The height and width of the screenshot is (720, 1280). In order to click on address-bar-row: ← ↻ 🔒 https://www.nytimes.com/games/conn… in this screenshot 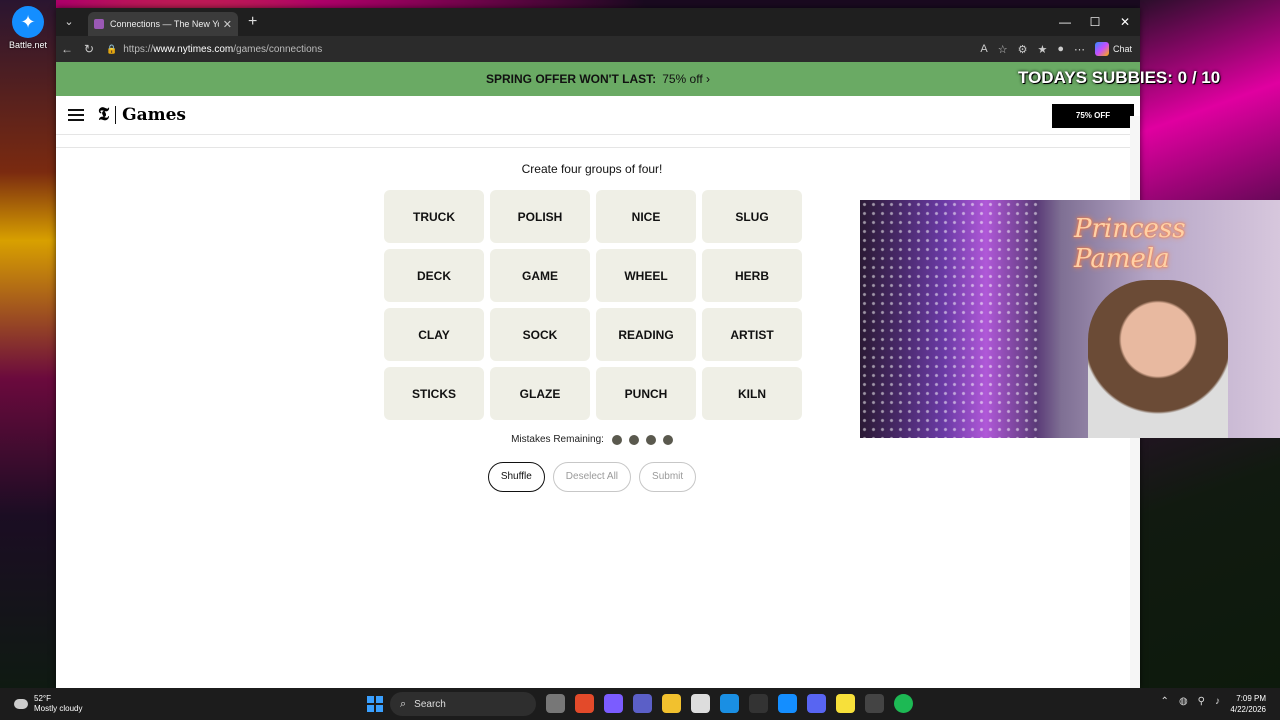, I will do `click(598, 49)`.